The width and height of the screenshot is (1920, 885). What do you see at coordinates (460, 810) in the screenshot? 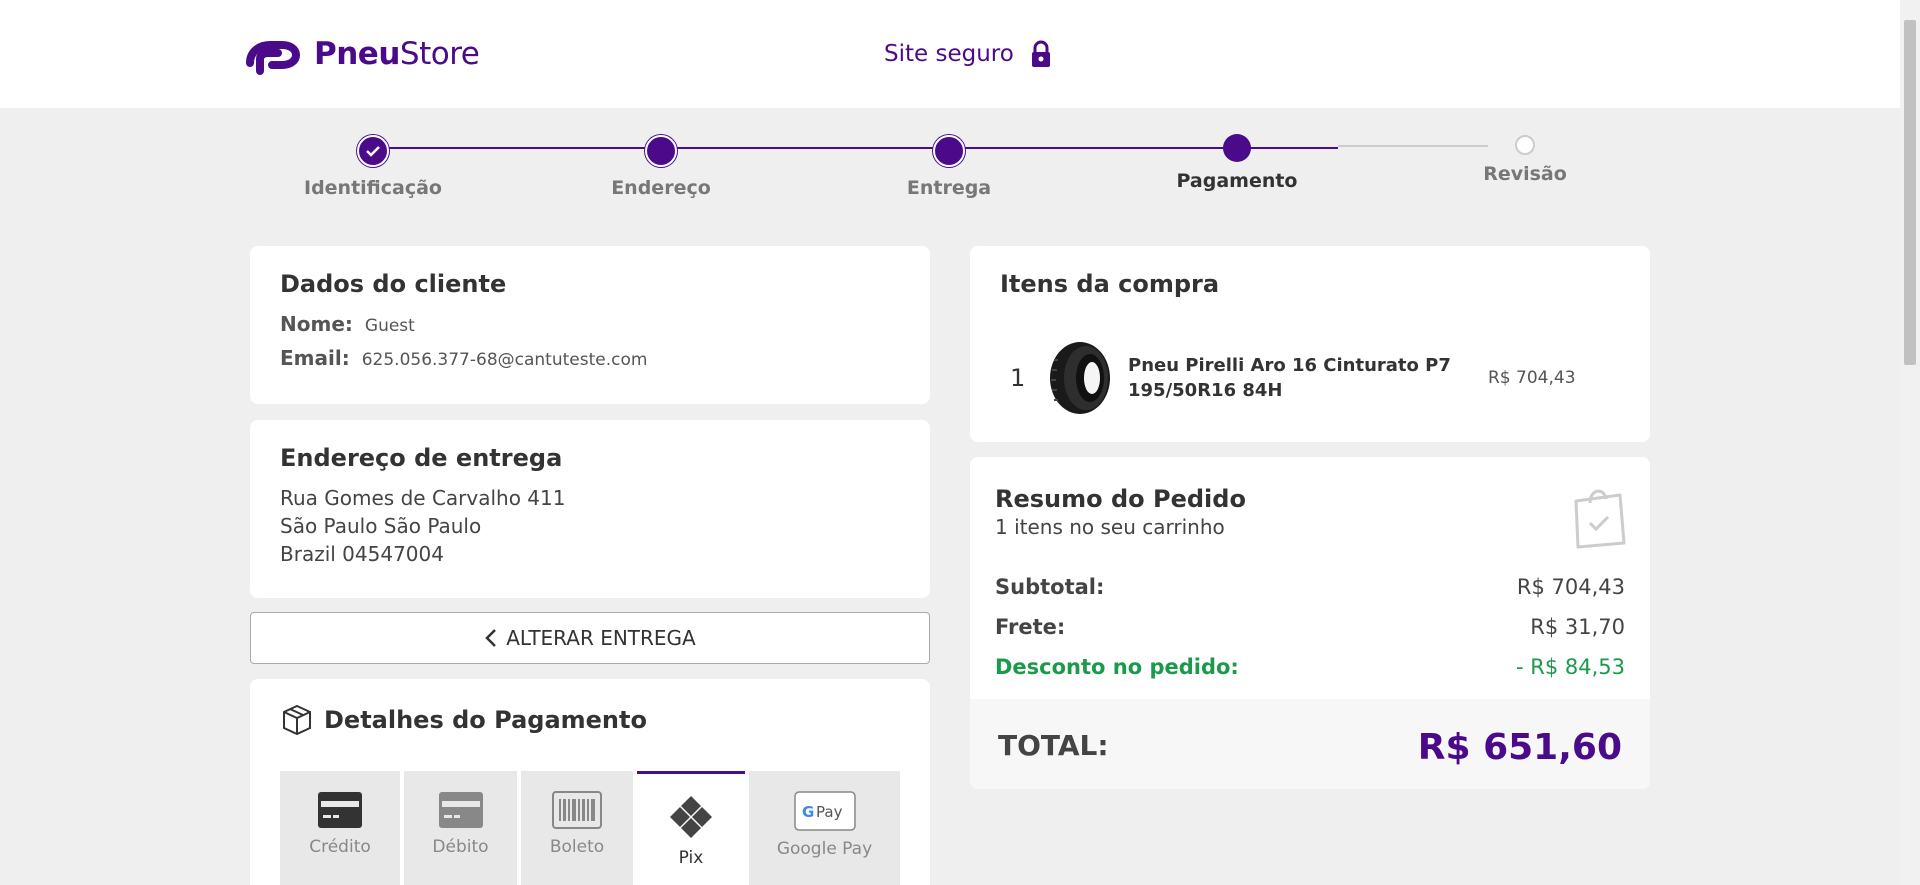
I see `debit-card-icon` at bounding box center [460, 810].